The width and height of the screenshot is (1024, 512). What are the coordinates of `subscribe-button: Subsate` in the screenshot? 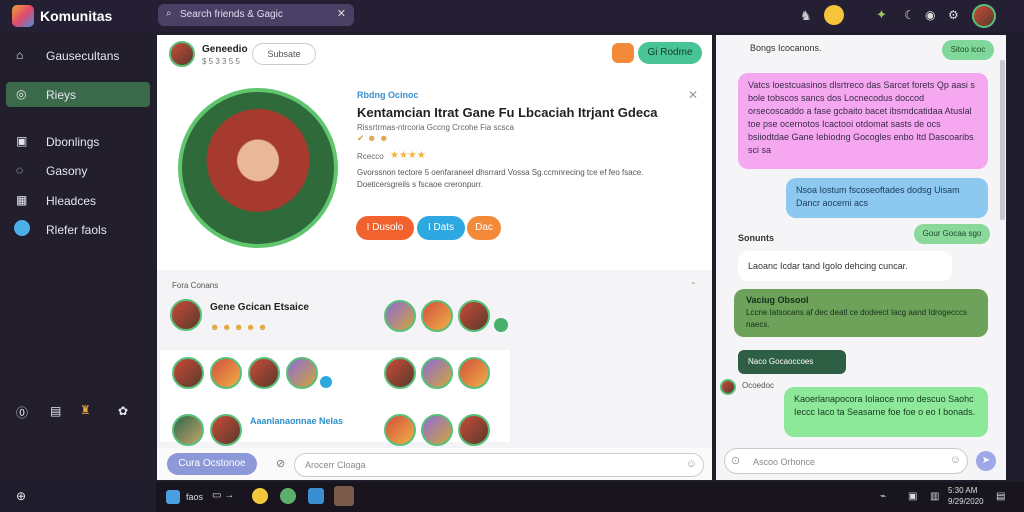 It's located at (284, 54).